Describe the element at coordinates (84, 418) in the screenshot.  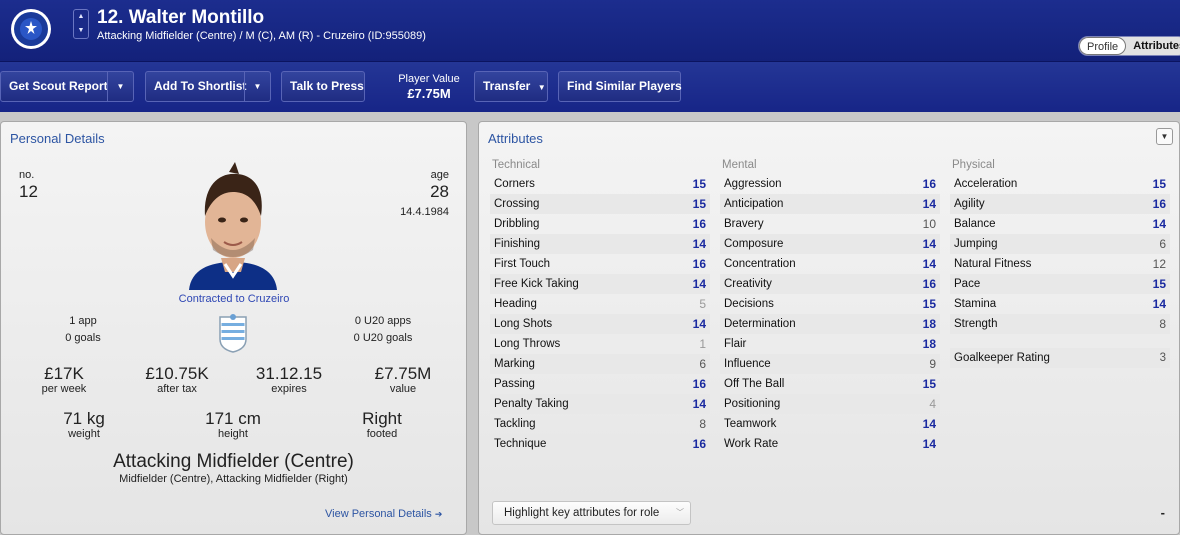
I see `weight-value: 71 kg` at that location.